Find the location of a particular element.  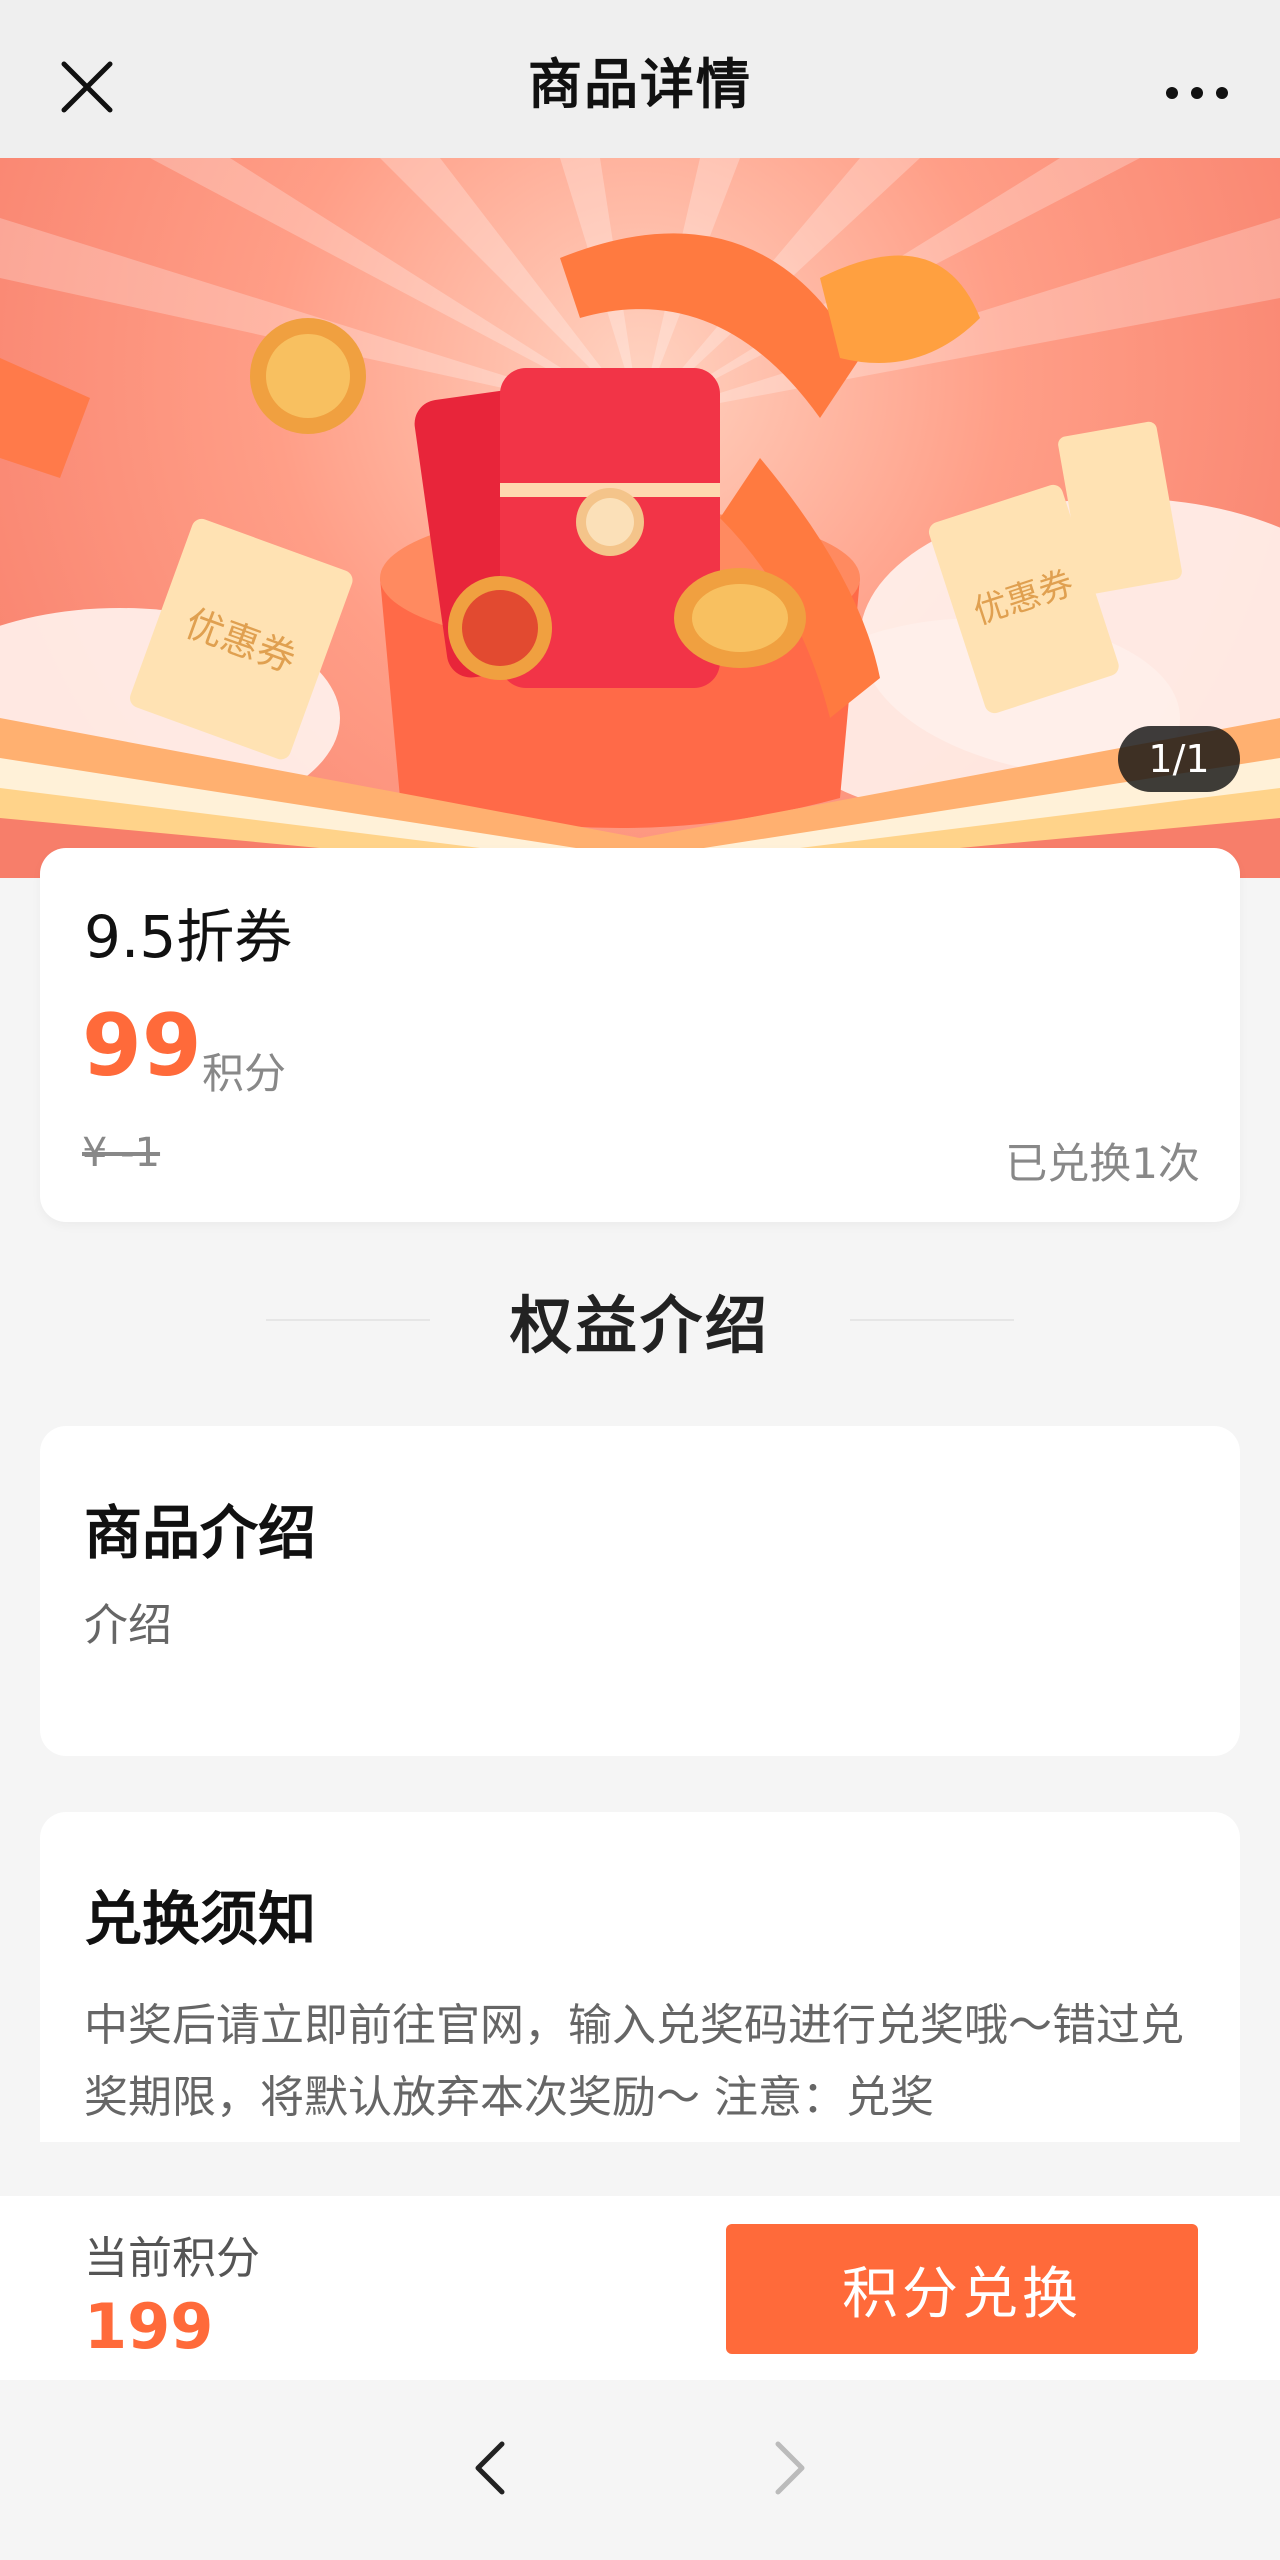

original-price: ¥ -1 is located at coordinates (121, 1153).